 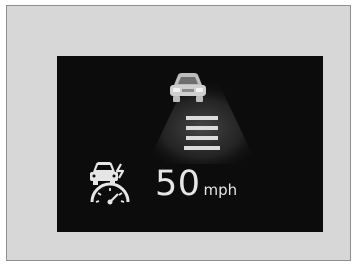 What do you see at coordinates (188, 87) in the screenshot?
I see `car-icon` at bounding box center [188, 87].